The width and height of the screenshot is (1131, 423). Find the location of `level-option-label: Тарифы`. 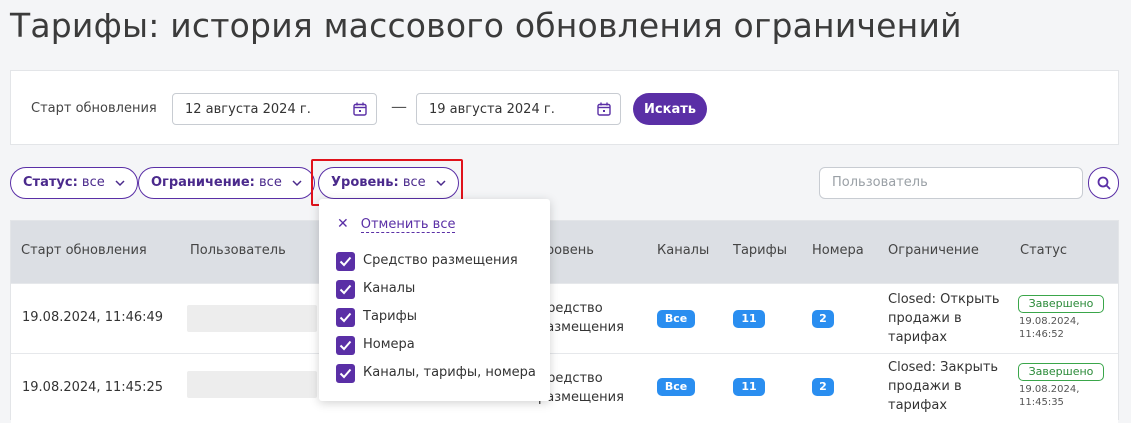

level-option-label: Тарифы is located at coordinates (390, 316).